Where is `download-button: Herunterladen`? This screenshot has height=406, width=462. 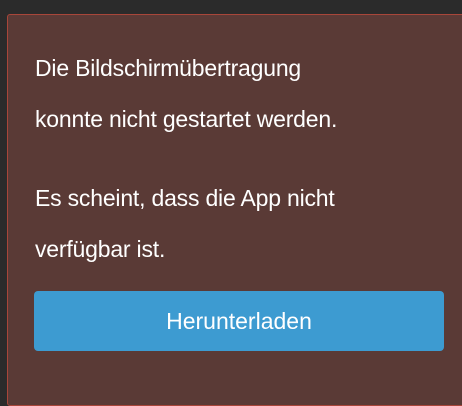
download-button: Herunterladen is located at coordinates (239, 321).